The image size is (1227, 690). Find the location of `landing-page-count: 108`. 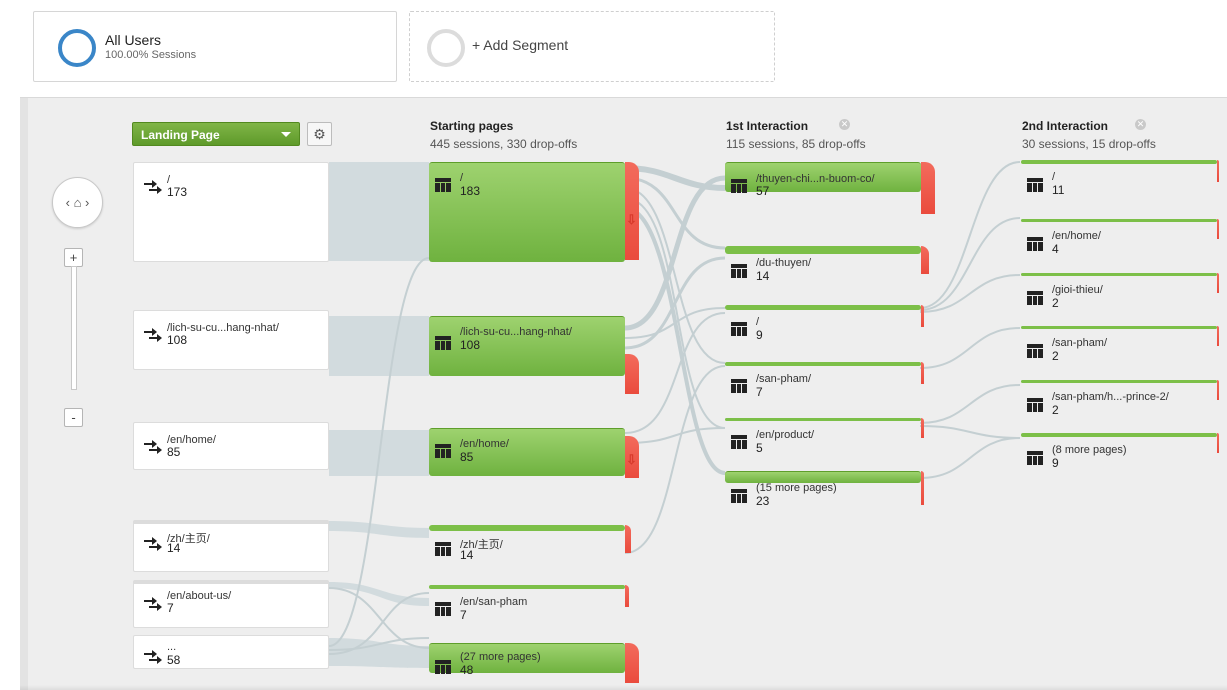

landing-page-count: 108 is located at coordinates (177, 340).